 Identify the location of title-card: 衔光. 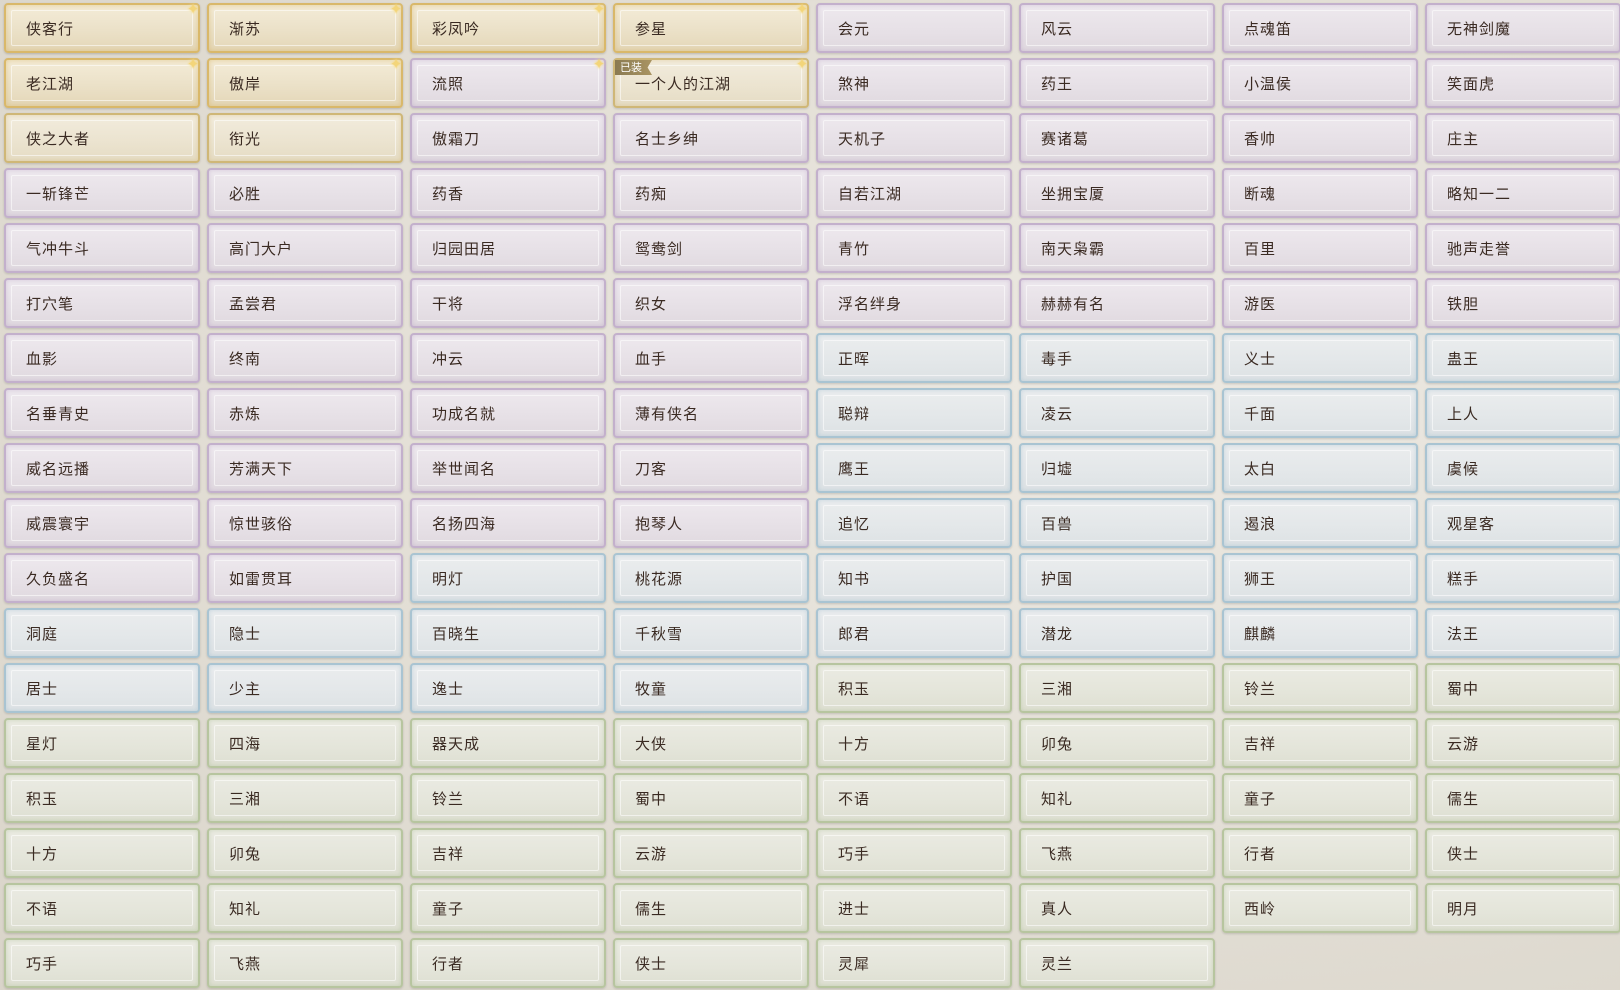
(305, 138).